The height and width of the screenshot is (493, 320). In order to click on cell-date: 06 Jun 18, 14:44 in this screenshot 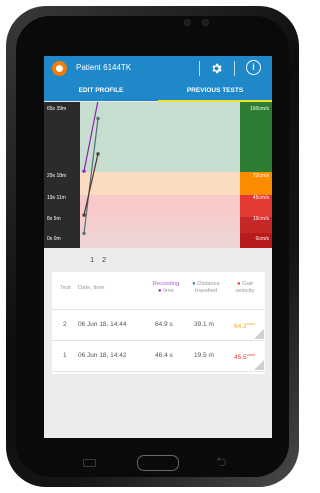, I will do `click(102, 324)`.